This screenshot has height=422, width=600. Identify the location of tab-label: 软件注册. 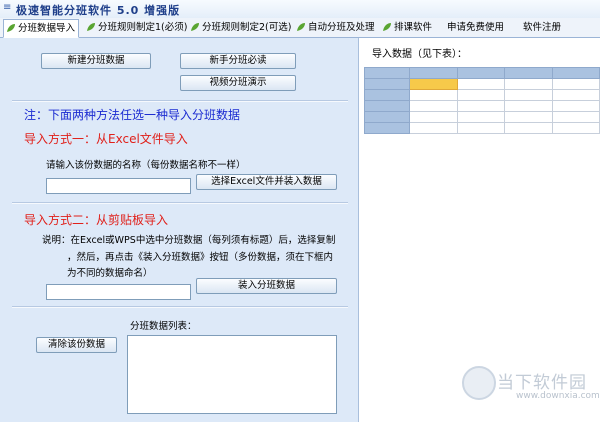
(542, 27).